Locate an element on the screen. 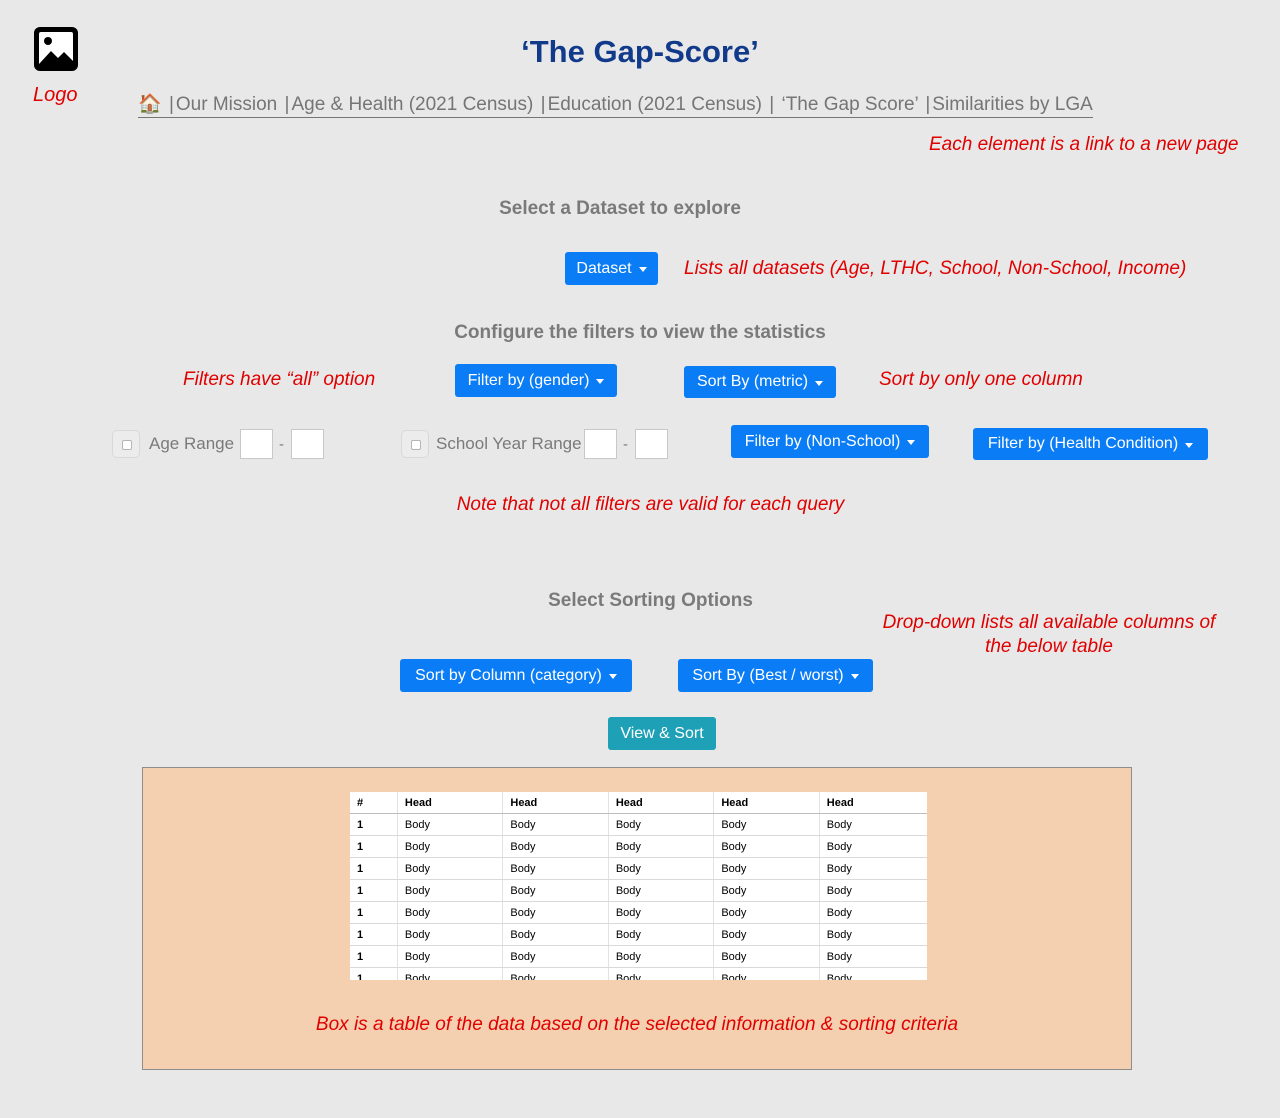  filter-health-condition-button: Filter by (Health Condition) is located at coordinates (1090, 444).